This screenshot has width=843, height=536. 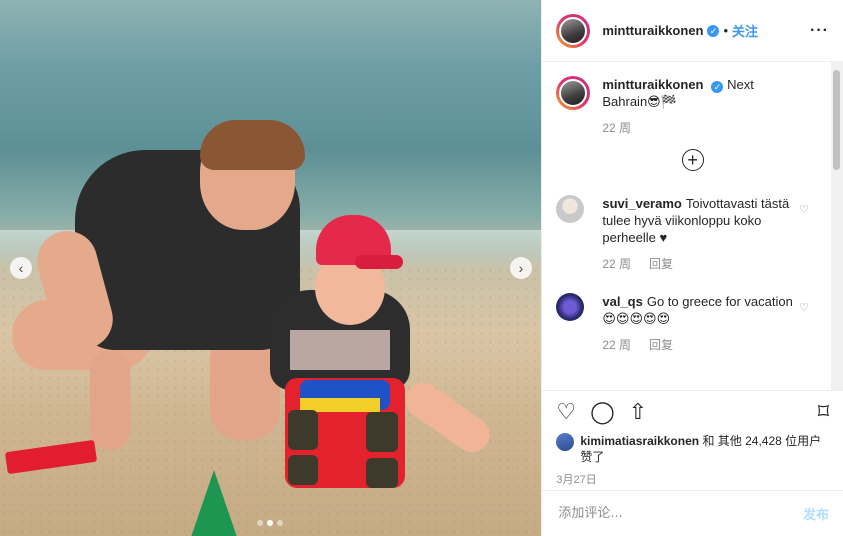 What do you see at coordinates (652, 30) in the screenshot?
I see `author-username: mintturaikkonen` at bounding box center [652, 30].